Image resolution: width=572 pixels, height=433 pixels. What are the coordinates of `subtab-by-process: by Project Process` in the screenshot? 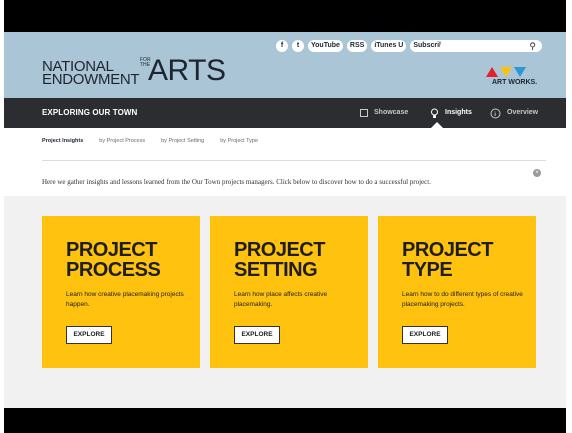 It's located at (122, 141).